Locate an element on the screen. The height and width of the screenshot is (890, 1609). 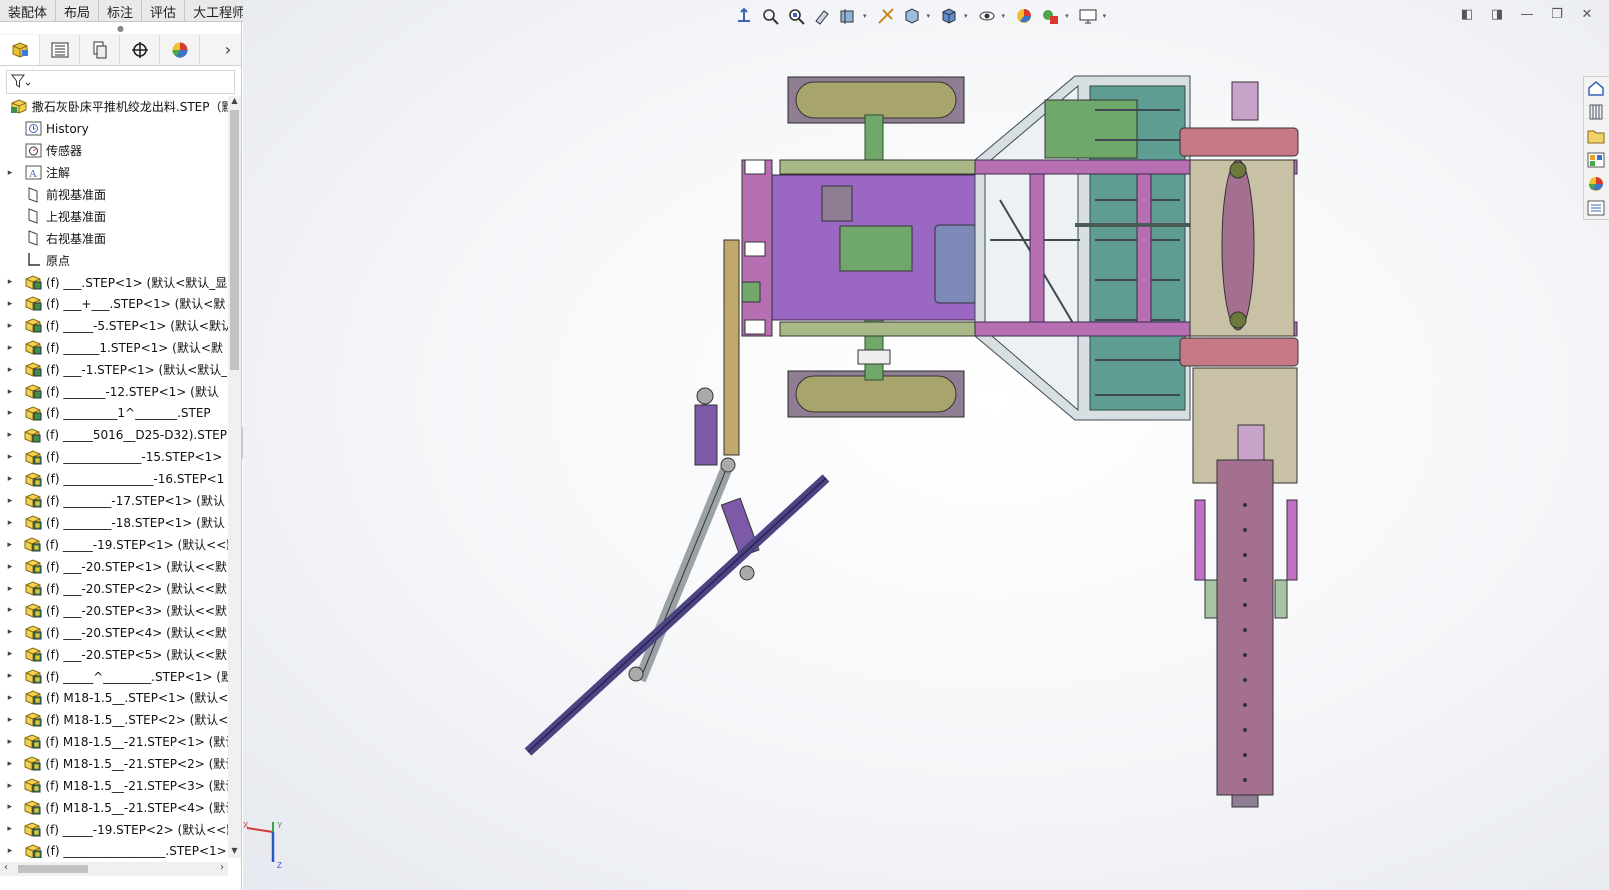
tree-item: ▸ (f) M18-1.5__.STEP<1> (默认< is located at coordinates (114, 698).